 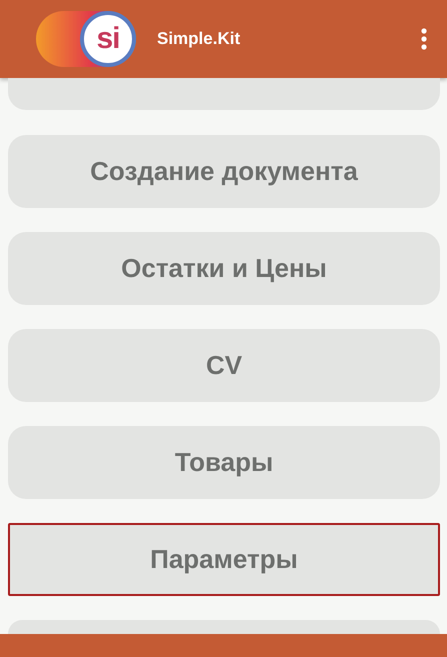 What do you see at coordinates (198, 39) in the screenshot?
I see `app-title: Simple.Kit` at bounding box center [198, 39].